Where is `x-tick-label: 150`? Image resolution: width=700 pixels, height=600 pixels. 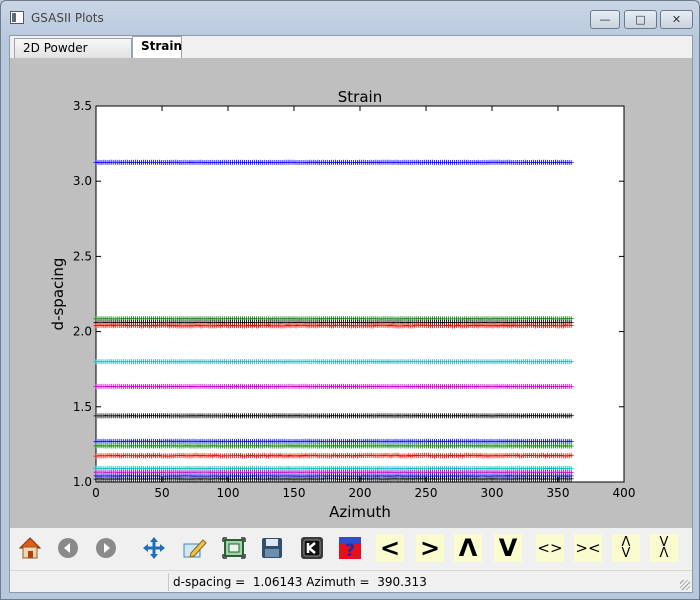 x-tick-label: 150 is located at coordinates (294, 493).